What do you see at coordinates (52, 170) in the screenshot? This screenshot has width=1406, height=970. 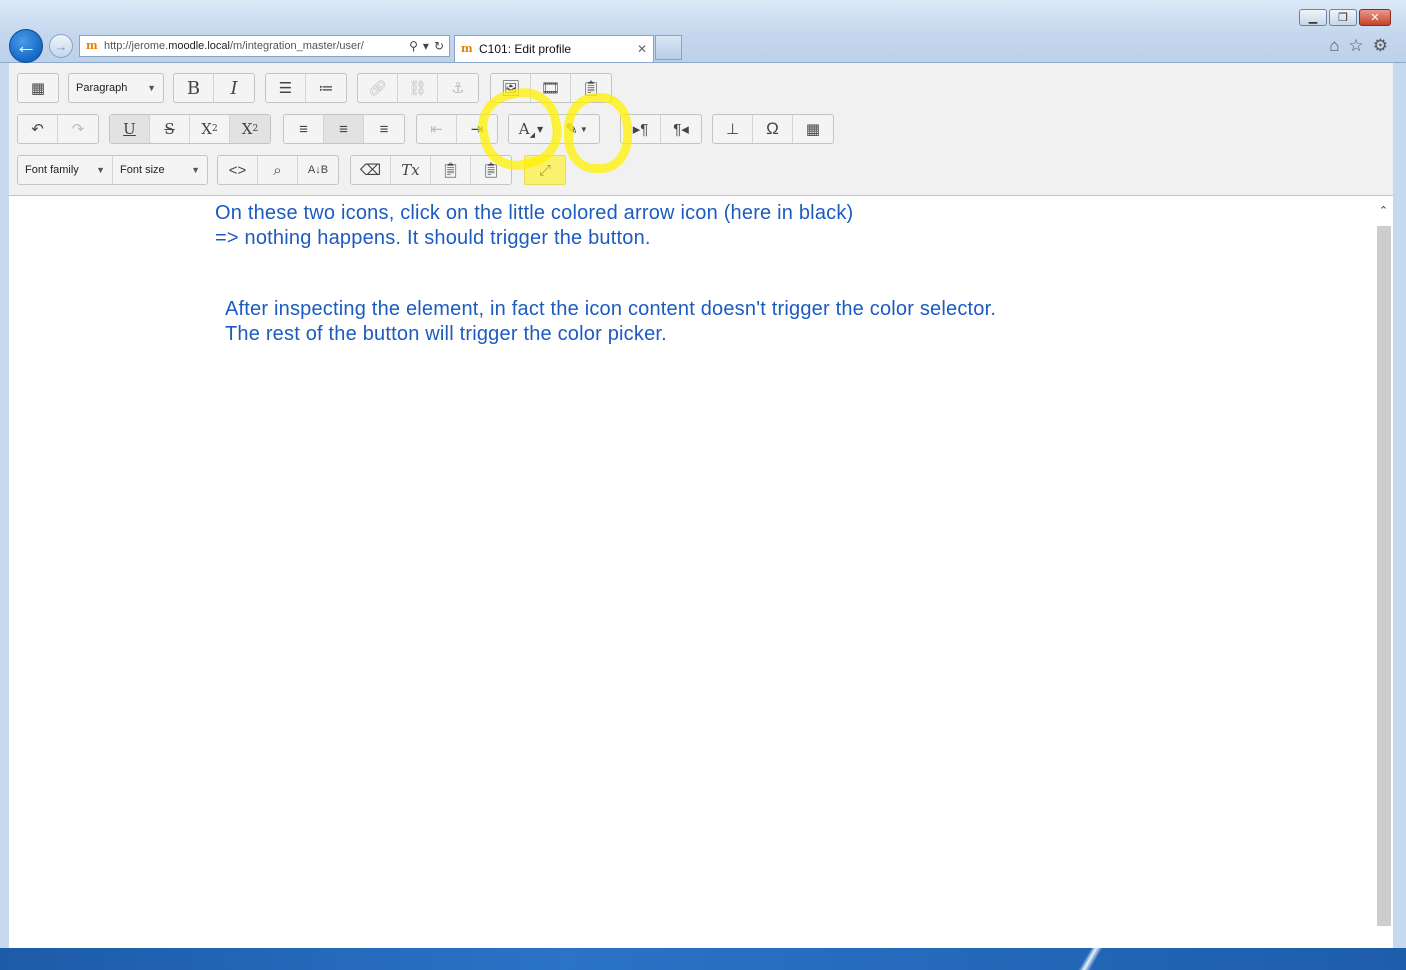 I see `font-family-label: Font family` at bounding box center [52, 170].